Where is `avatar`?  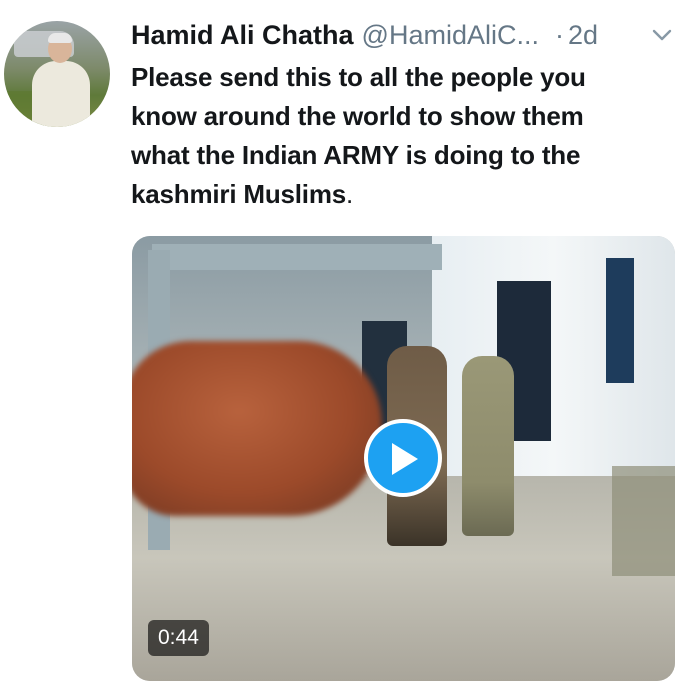 avatar is located at coordinates (57, 74).